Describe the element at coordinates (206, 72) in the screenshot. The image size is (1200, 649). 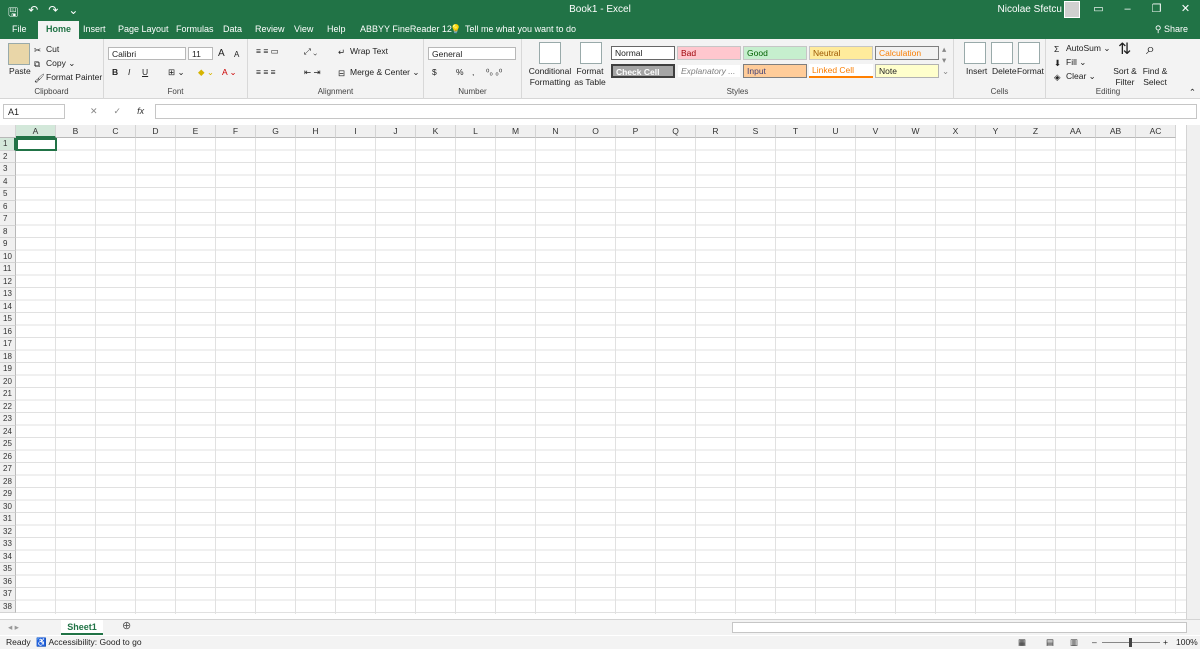
I see `fill-color-icon: ◆ ⌄` at that location.